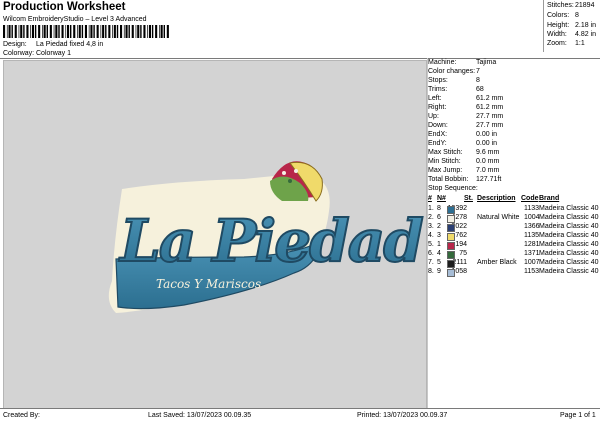 This screenshot has width=600, height=424. Describe the element at coordinates (441, 198) in the screenshot. I see `col-n: N#` at that location.